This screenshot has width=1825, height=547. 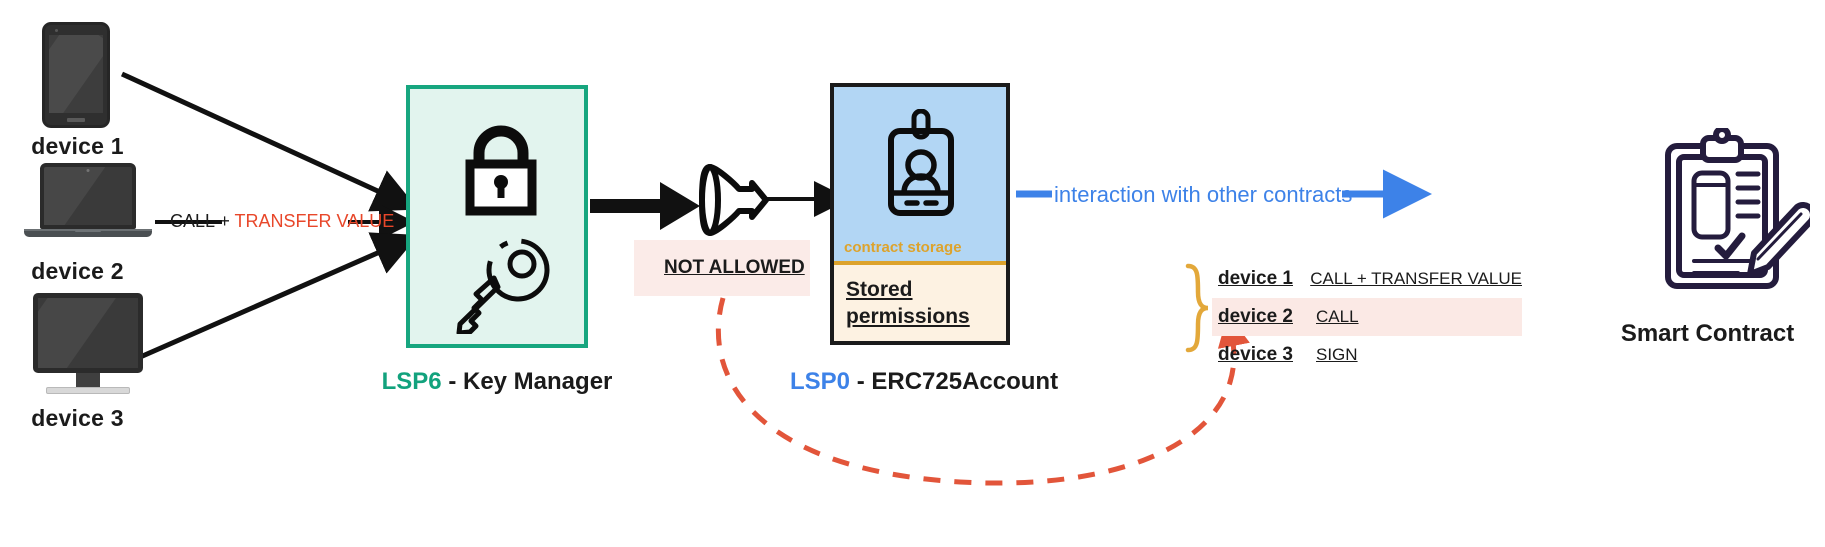 I want to click on monitor-foot, so click(x=88, y=390).